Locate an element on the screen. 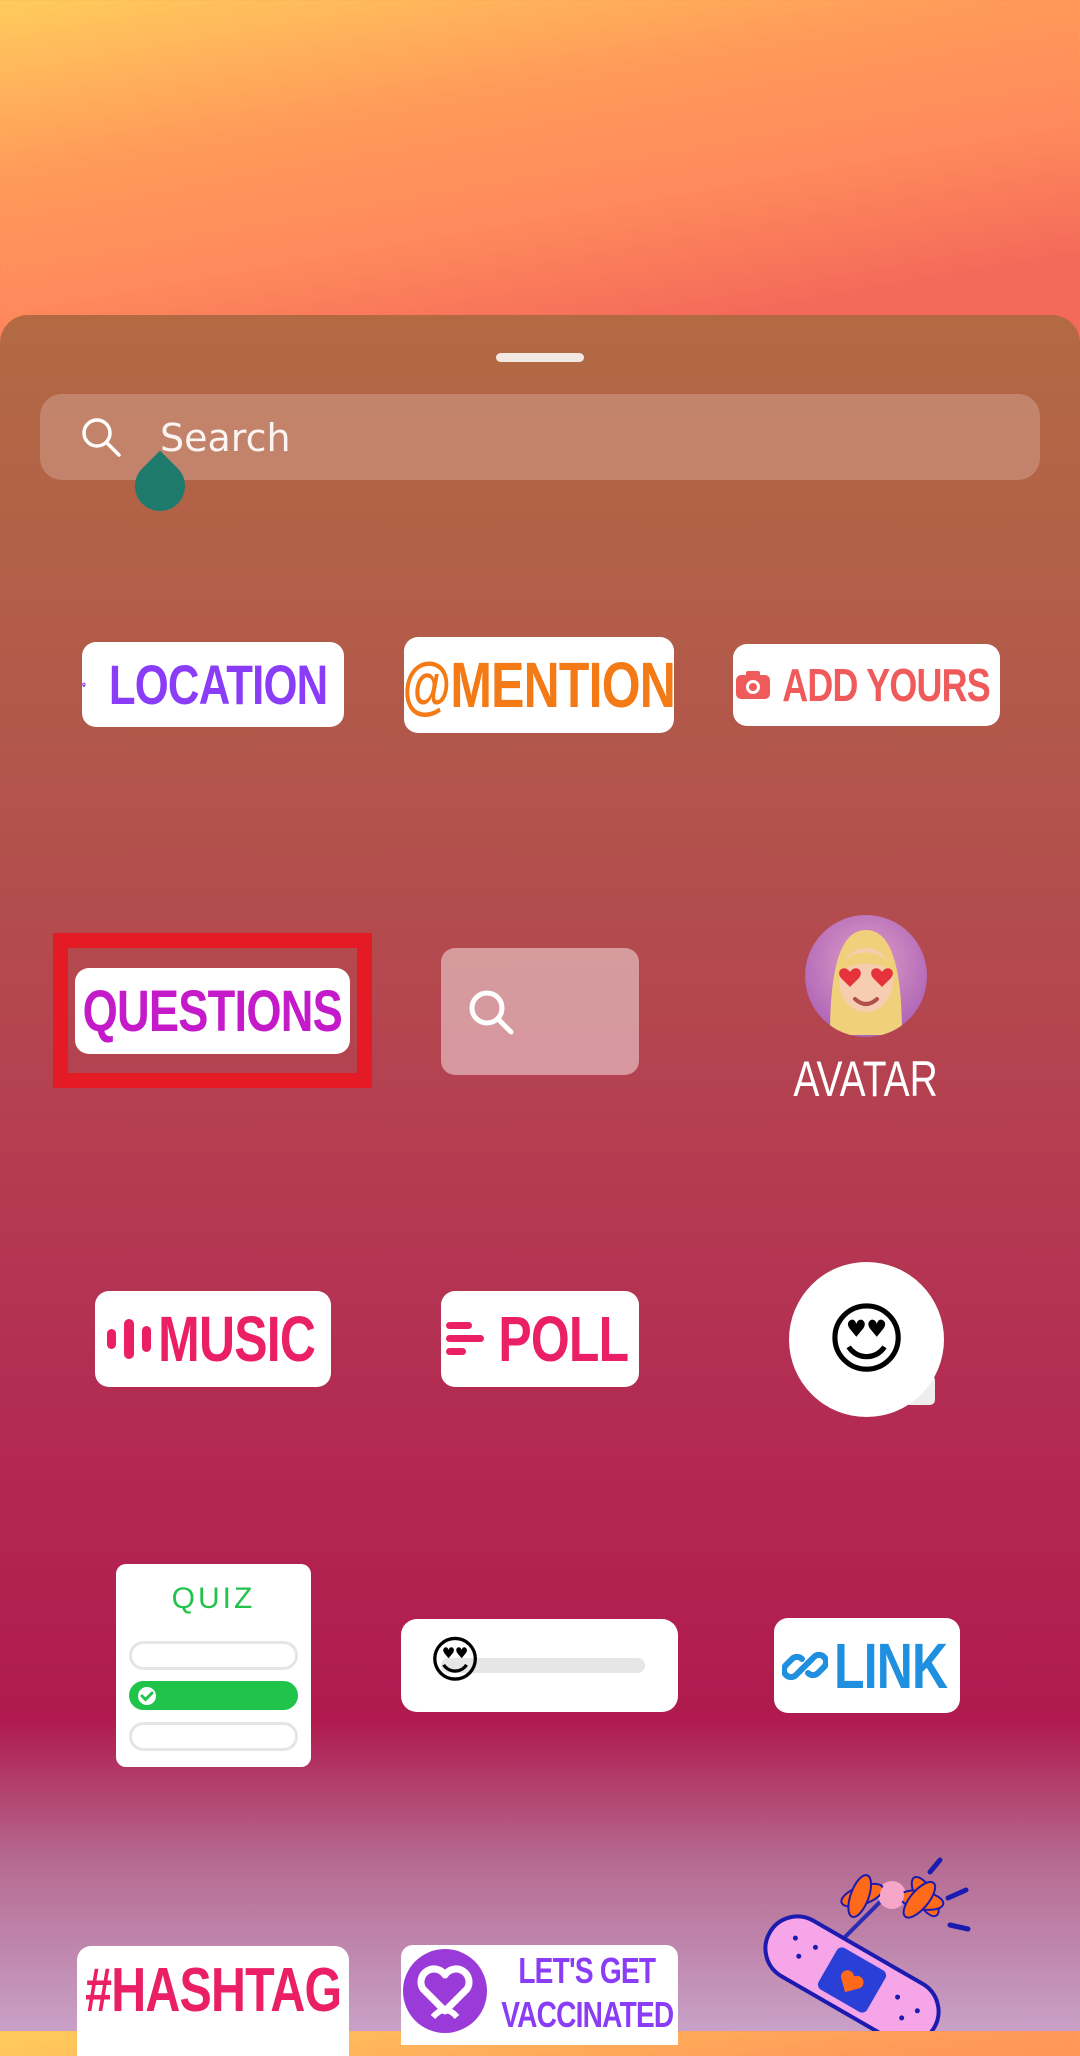 The width and height of the screenshot is (1080, 2056). search-bar is located at coordinates (540, 438).